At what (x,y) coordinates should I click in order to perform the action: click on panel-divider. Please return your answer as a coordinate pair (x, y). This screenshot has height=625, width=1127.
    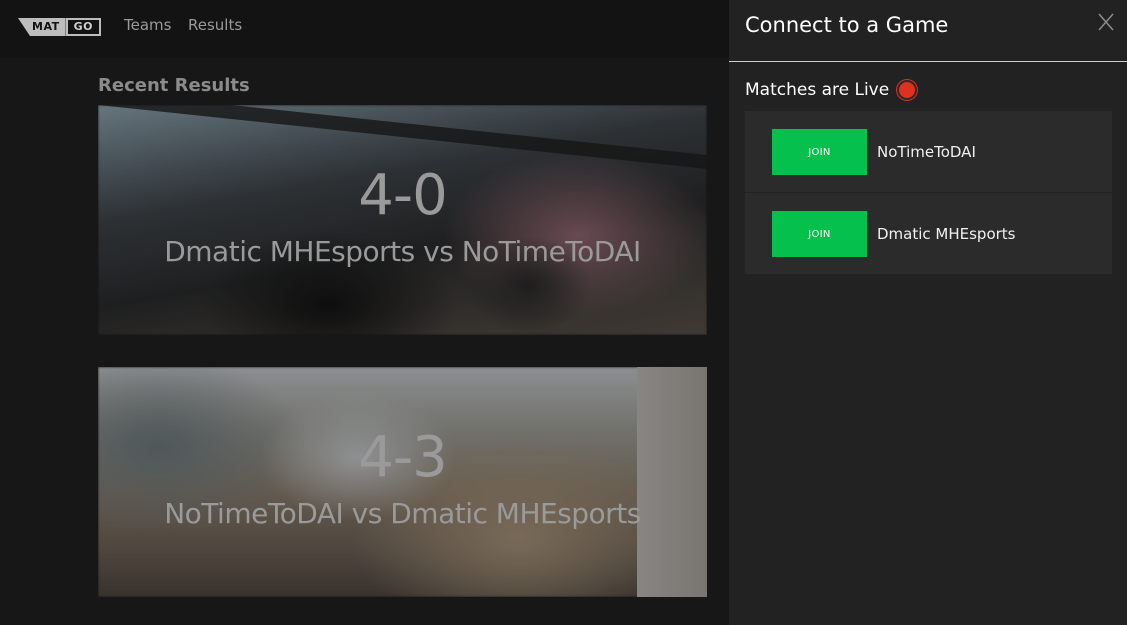
    Looking at the image, I should click on (928, 61).